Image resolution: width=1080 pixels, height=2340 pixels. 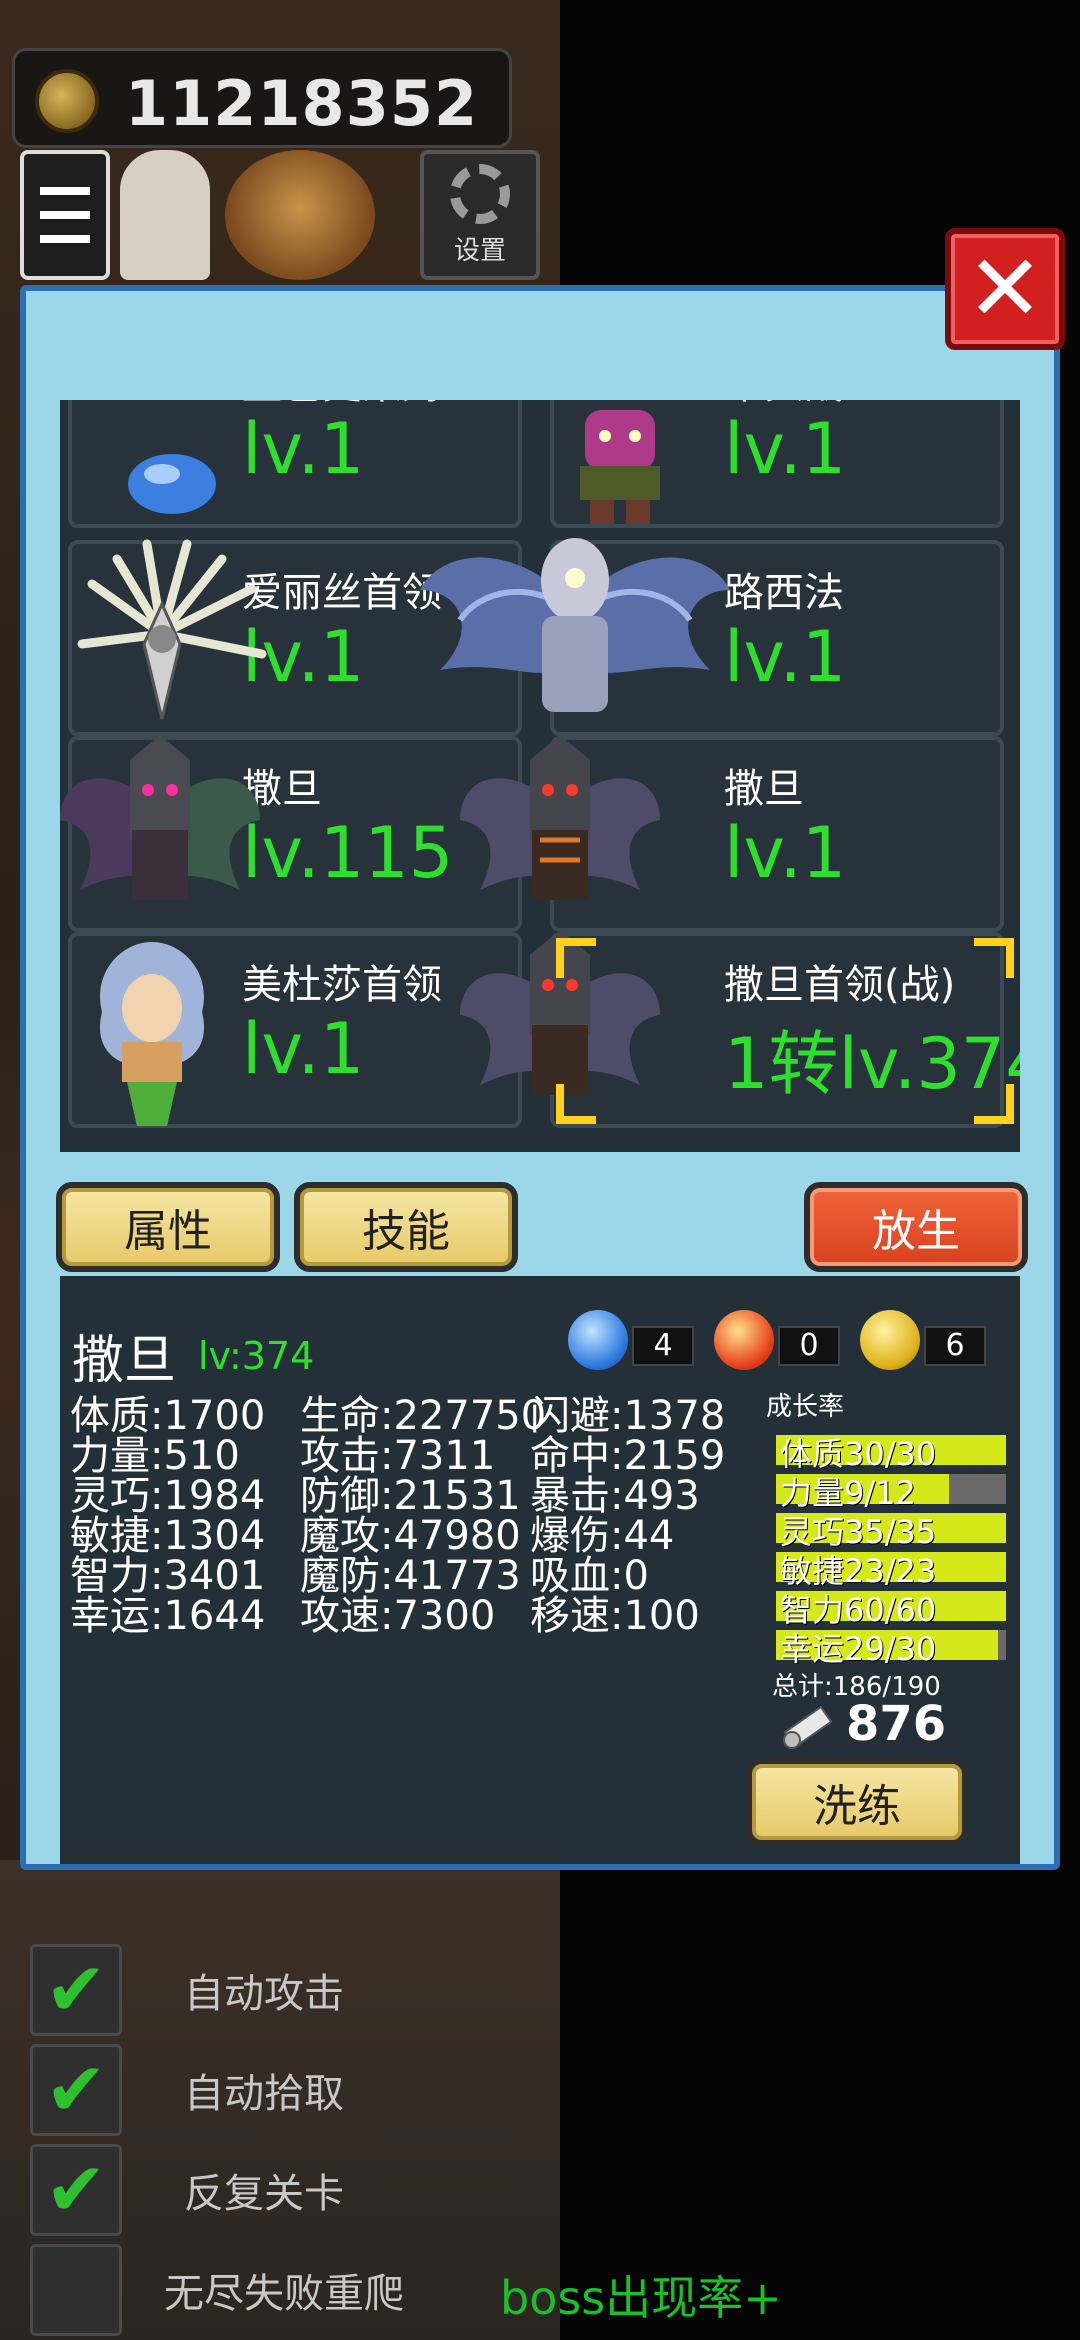 What do you see at coordinates (764, 789) in the screenshot?
I see `pet-name: 撒旦` at bounding box center [764, 789].